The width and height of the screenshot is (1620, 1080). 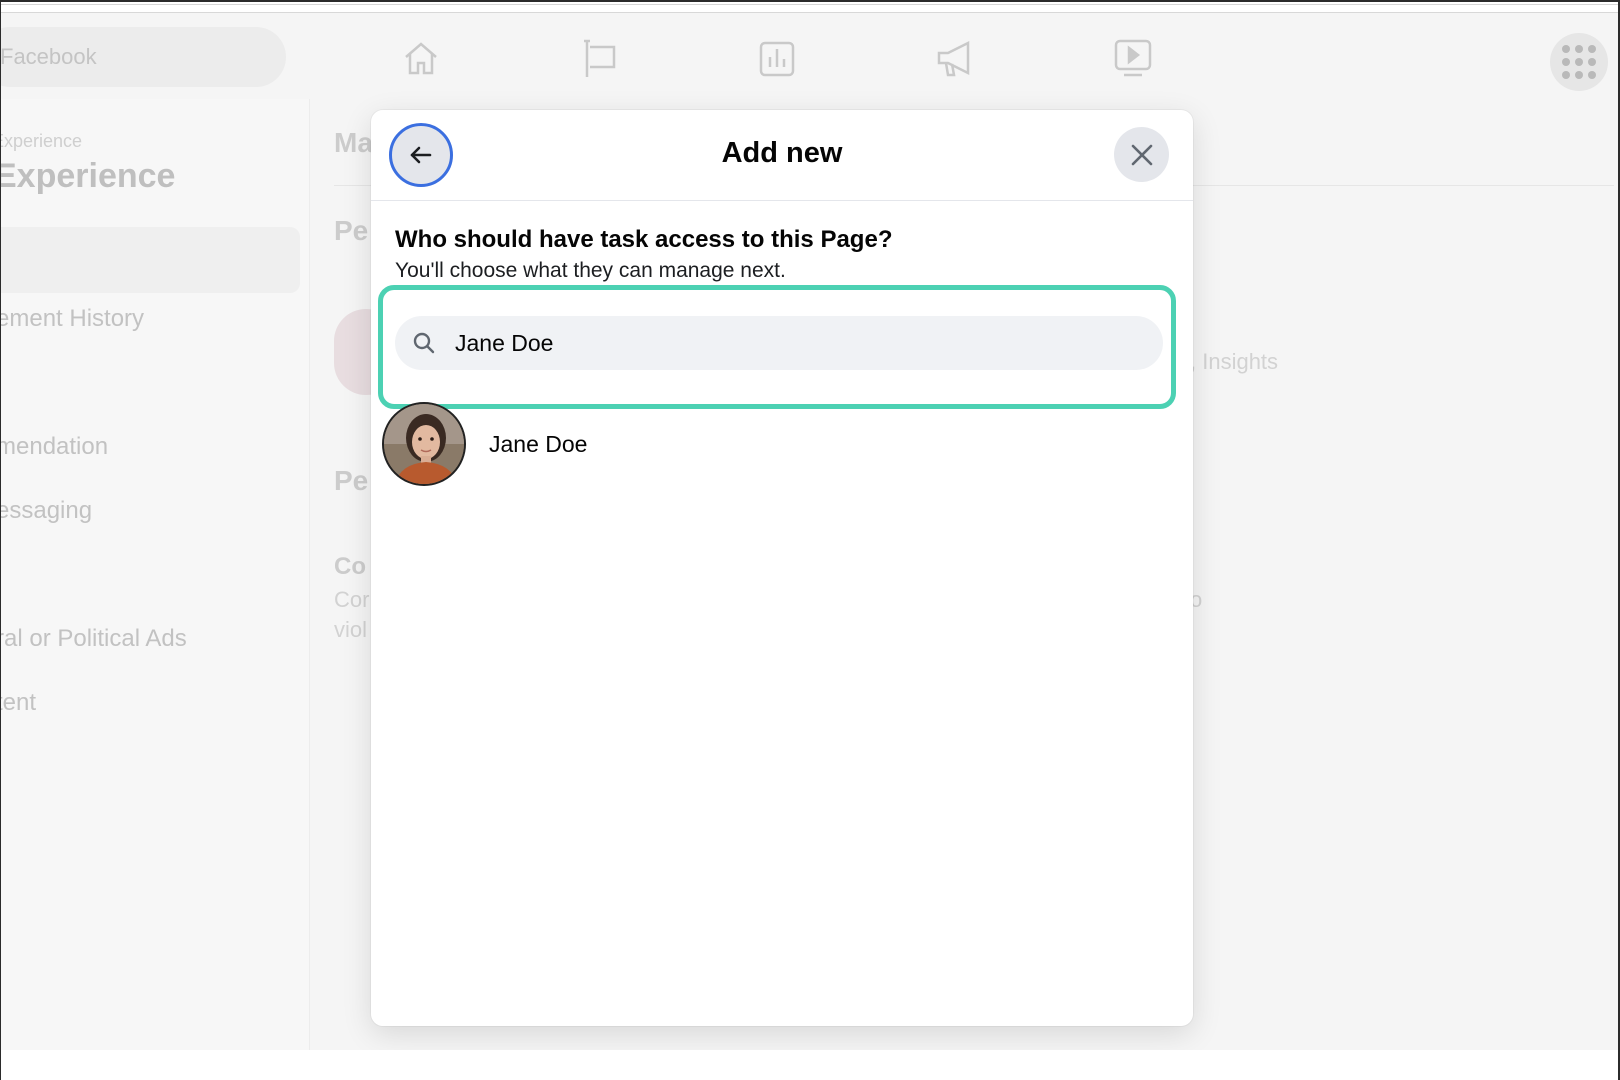 What do you see at coordinates (1234, 361) in the screenshot?
I see `permissions-snippet: , Insights` at bounding box center [1234, 361].